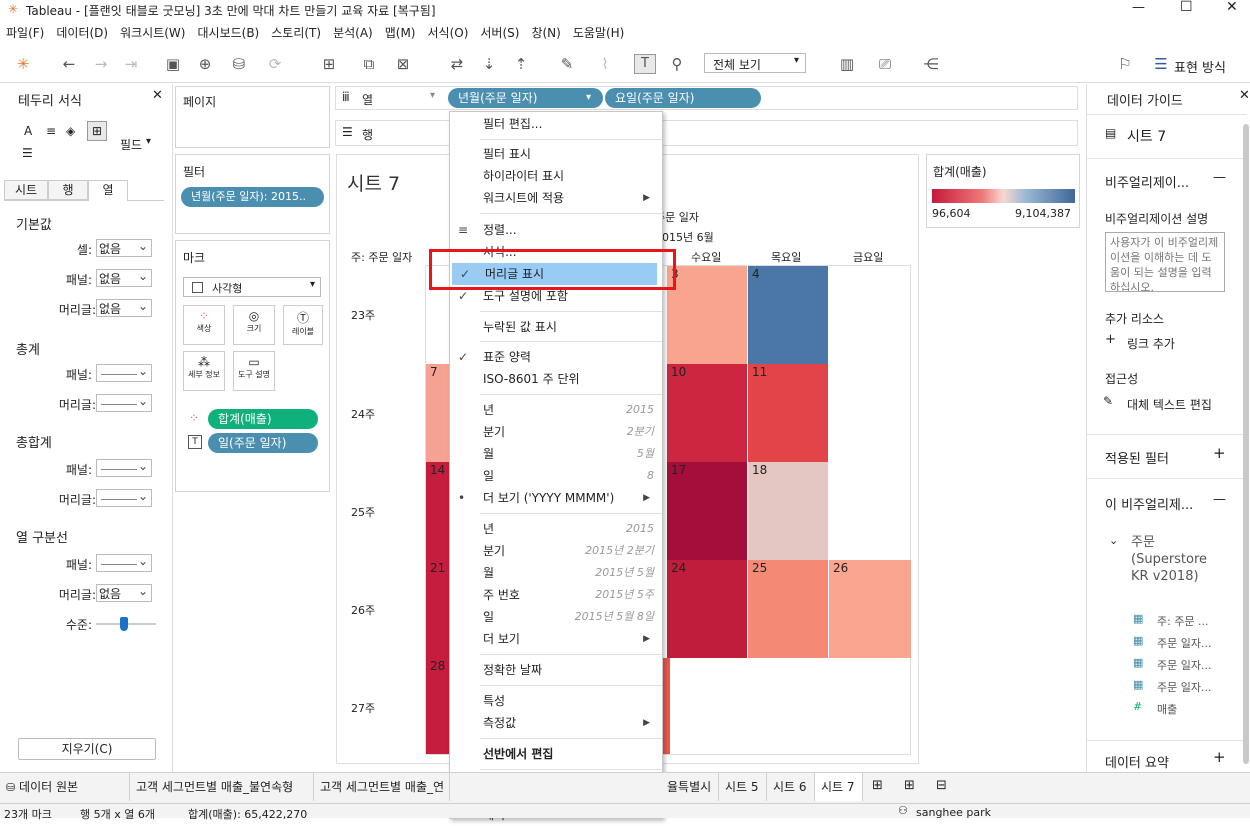 The height and width of the screenshot is (826, 1250). Describe the element at coordinates (1232, 7) in the screenshot. I see `close-window-icon: ✕` at that location.